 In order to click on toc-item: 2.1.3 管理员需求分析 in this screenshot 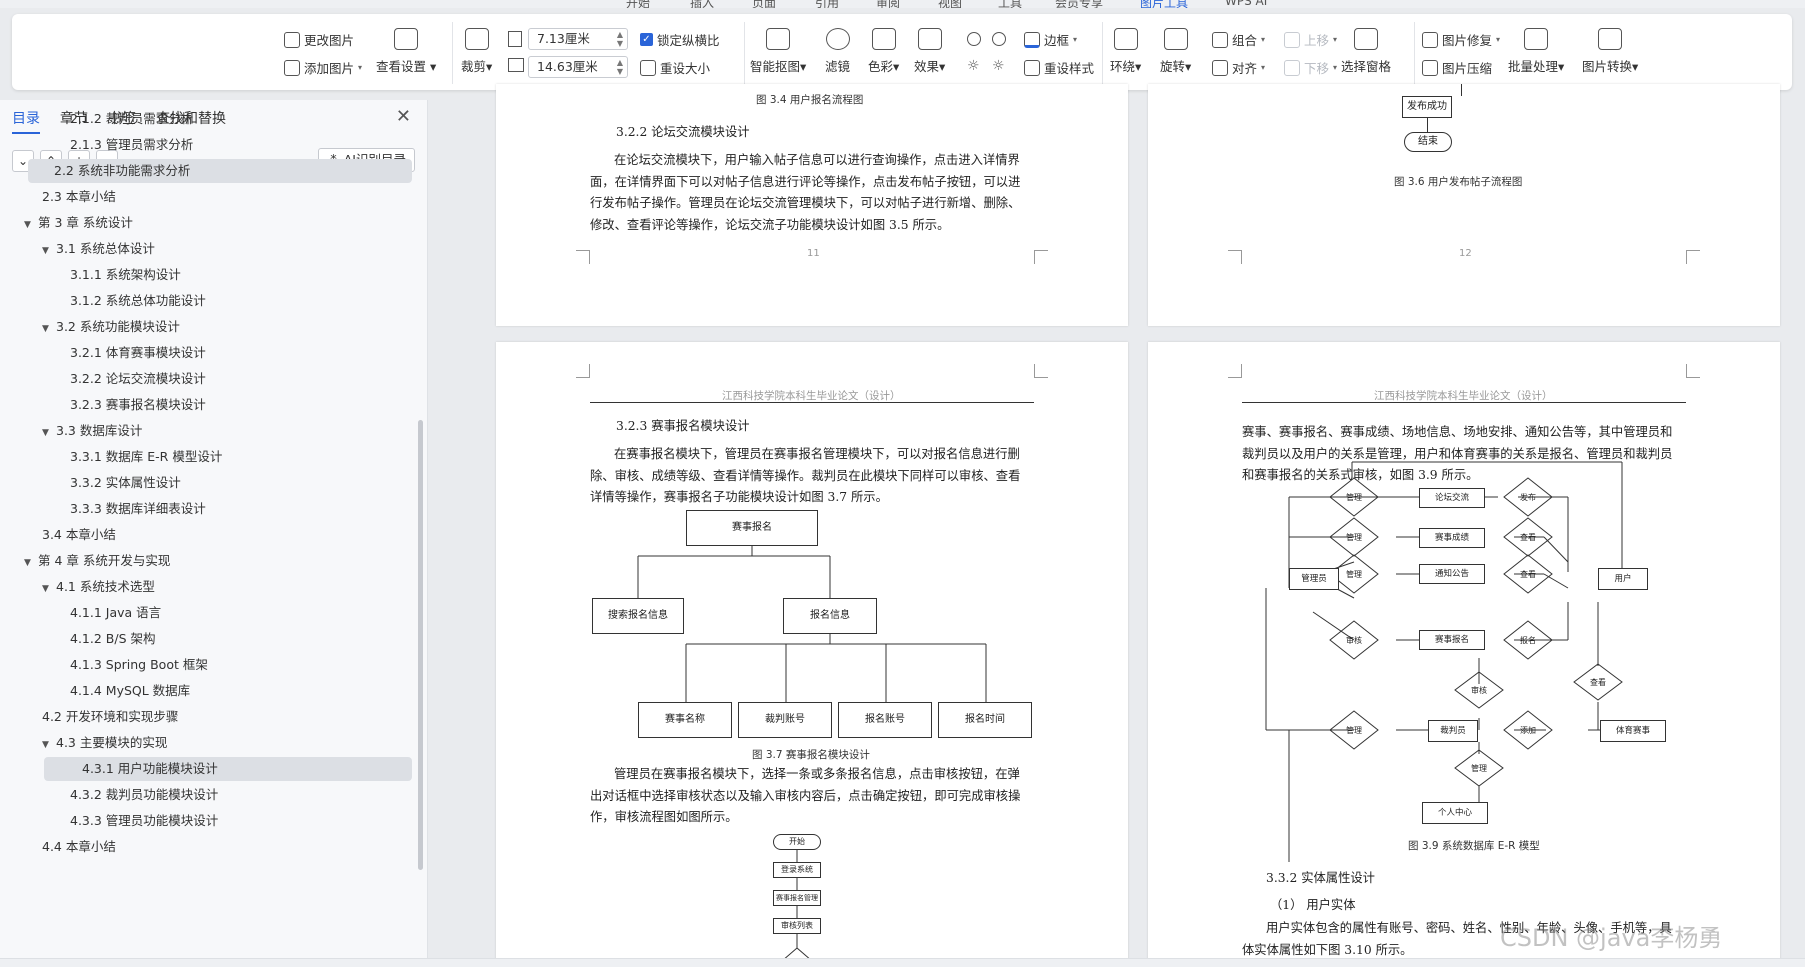, I will do `click(131, 145)`.